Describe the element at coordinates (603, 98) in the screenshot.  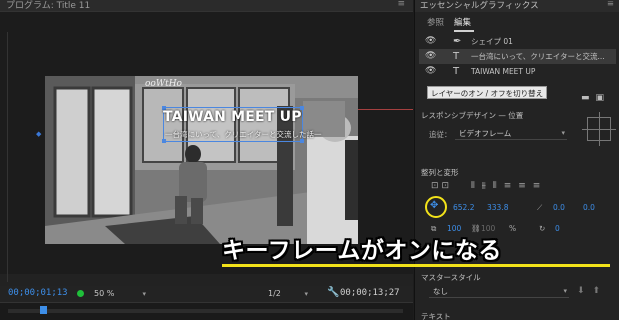
I see `new-layer-icon: ▣` at that location.